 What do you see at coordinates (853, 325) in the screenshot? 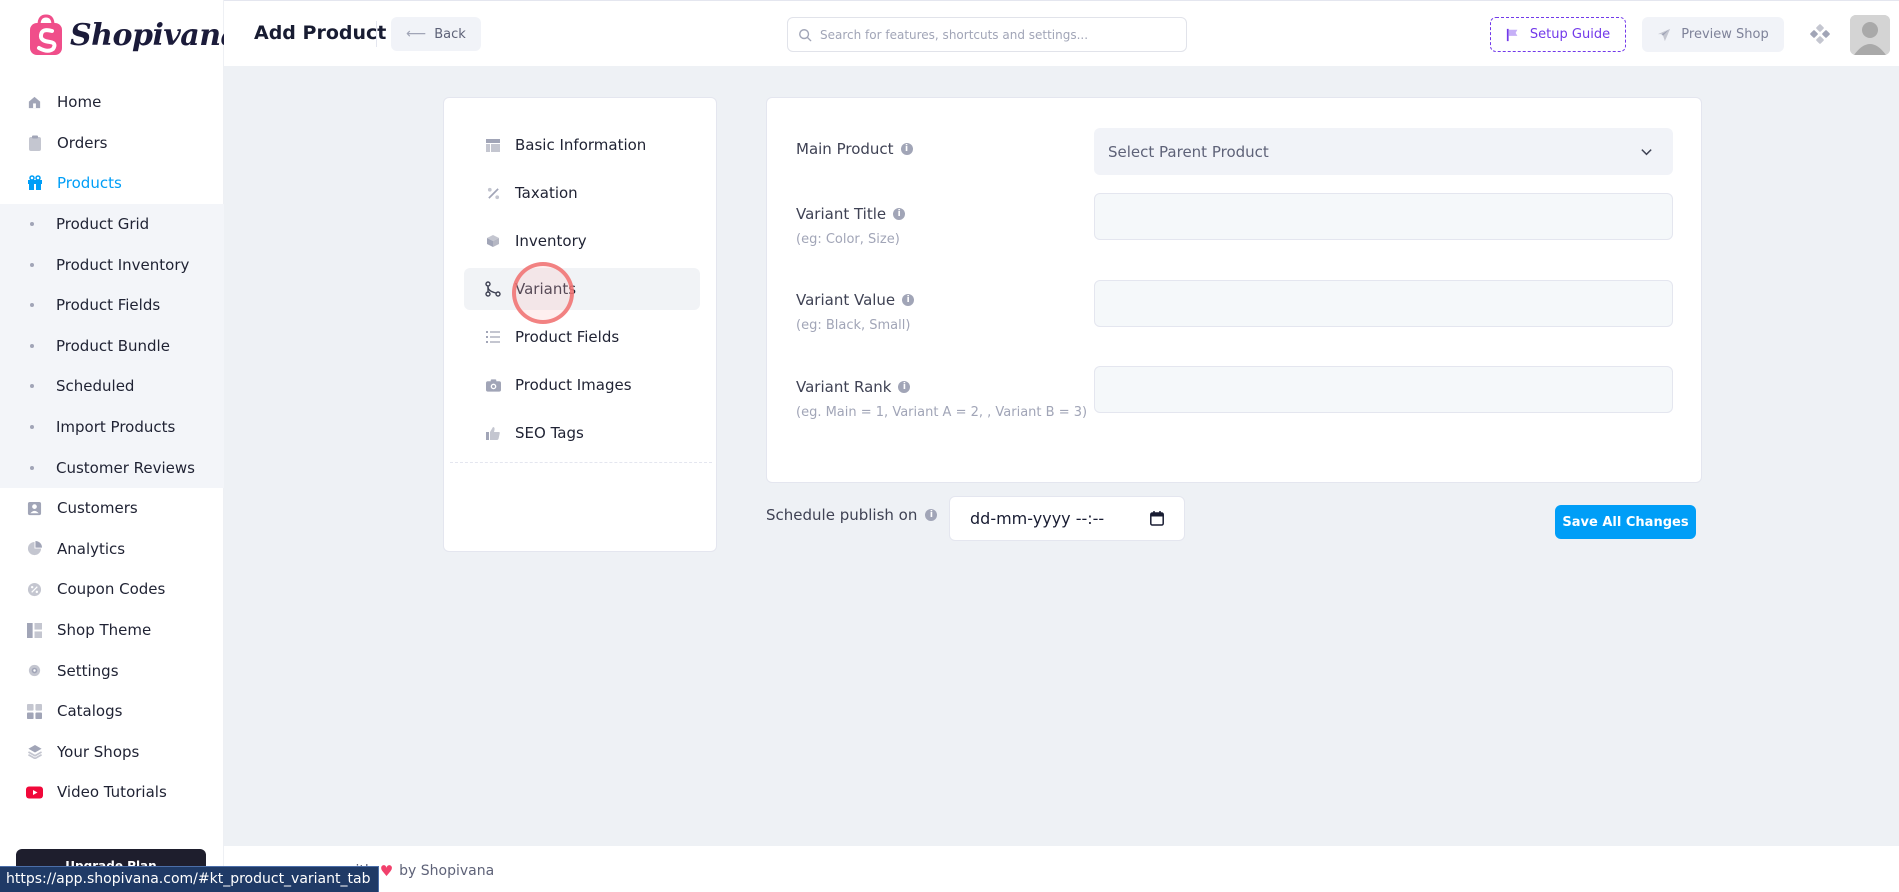
I see `variant-value-hint: (eg: Black, Small)` at bounding box center [853, 325].